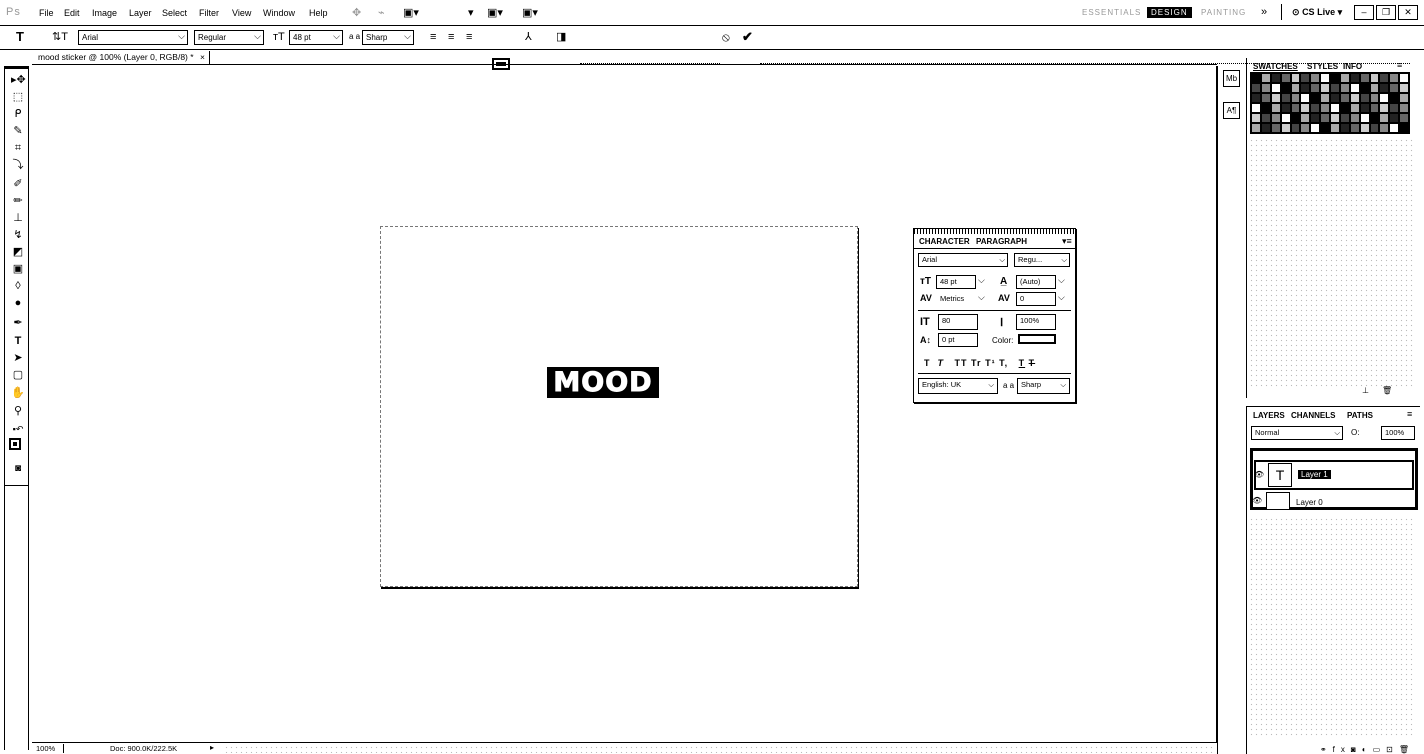 The image size is (1424, 754). Describe the element at coordinates (1036, 322) in the screenshot. I see `char-horizontal-scale-field: 100%` at that location.